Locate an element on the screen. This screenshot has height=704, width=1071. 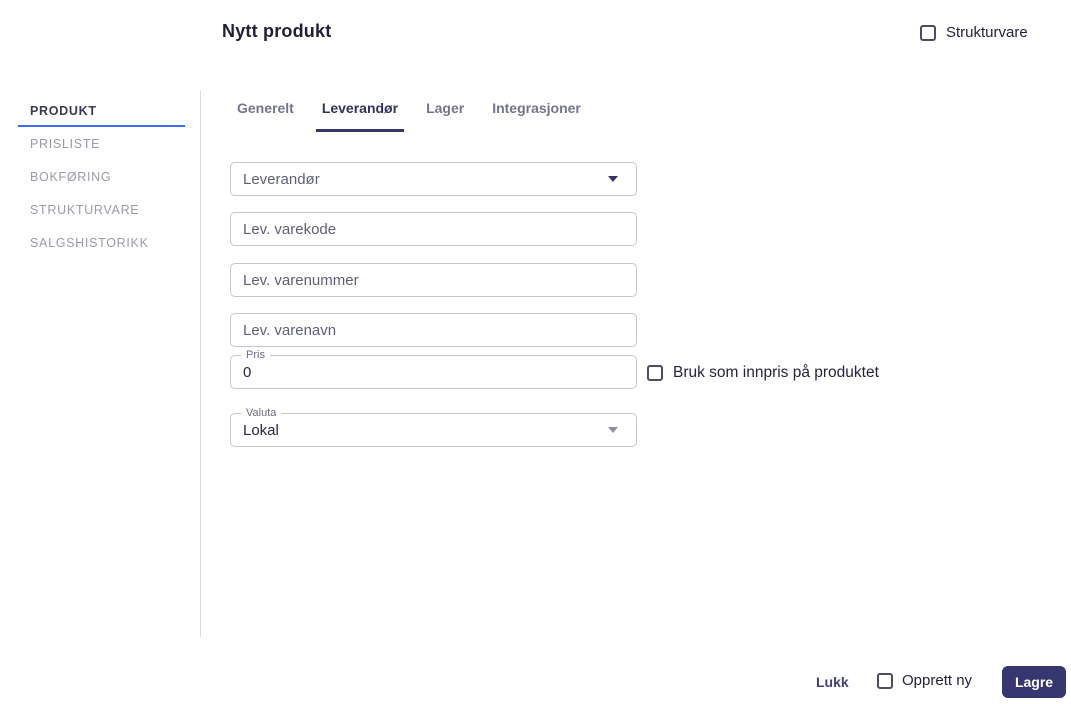
opprett-ny-checkbox: Opprett ny is located at coordinates (924, 680).